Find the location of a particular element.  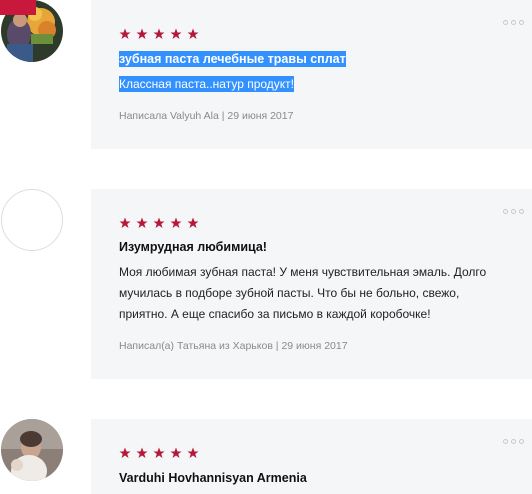

review-meta: Написала Valyuh Ala | 29 июня 2017 is located at coordinates (206, 116).